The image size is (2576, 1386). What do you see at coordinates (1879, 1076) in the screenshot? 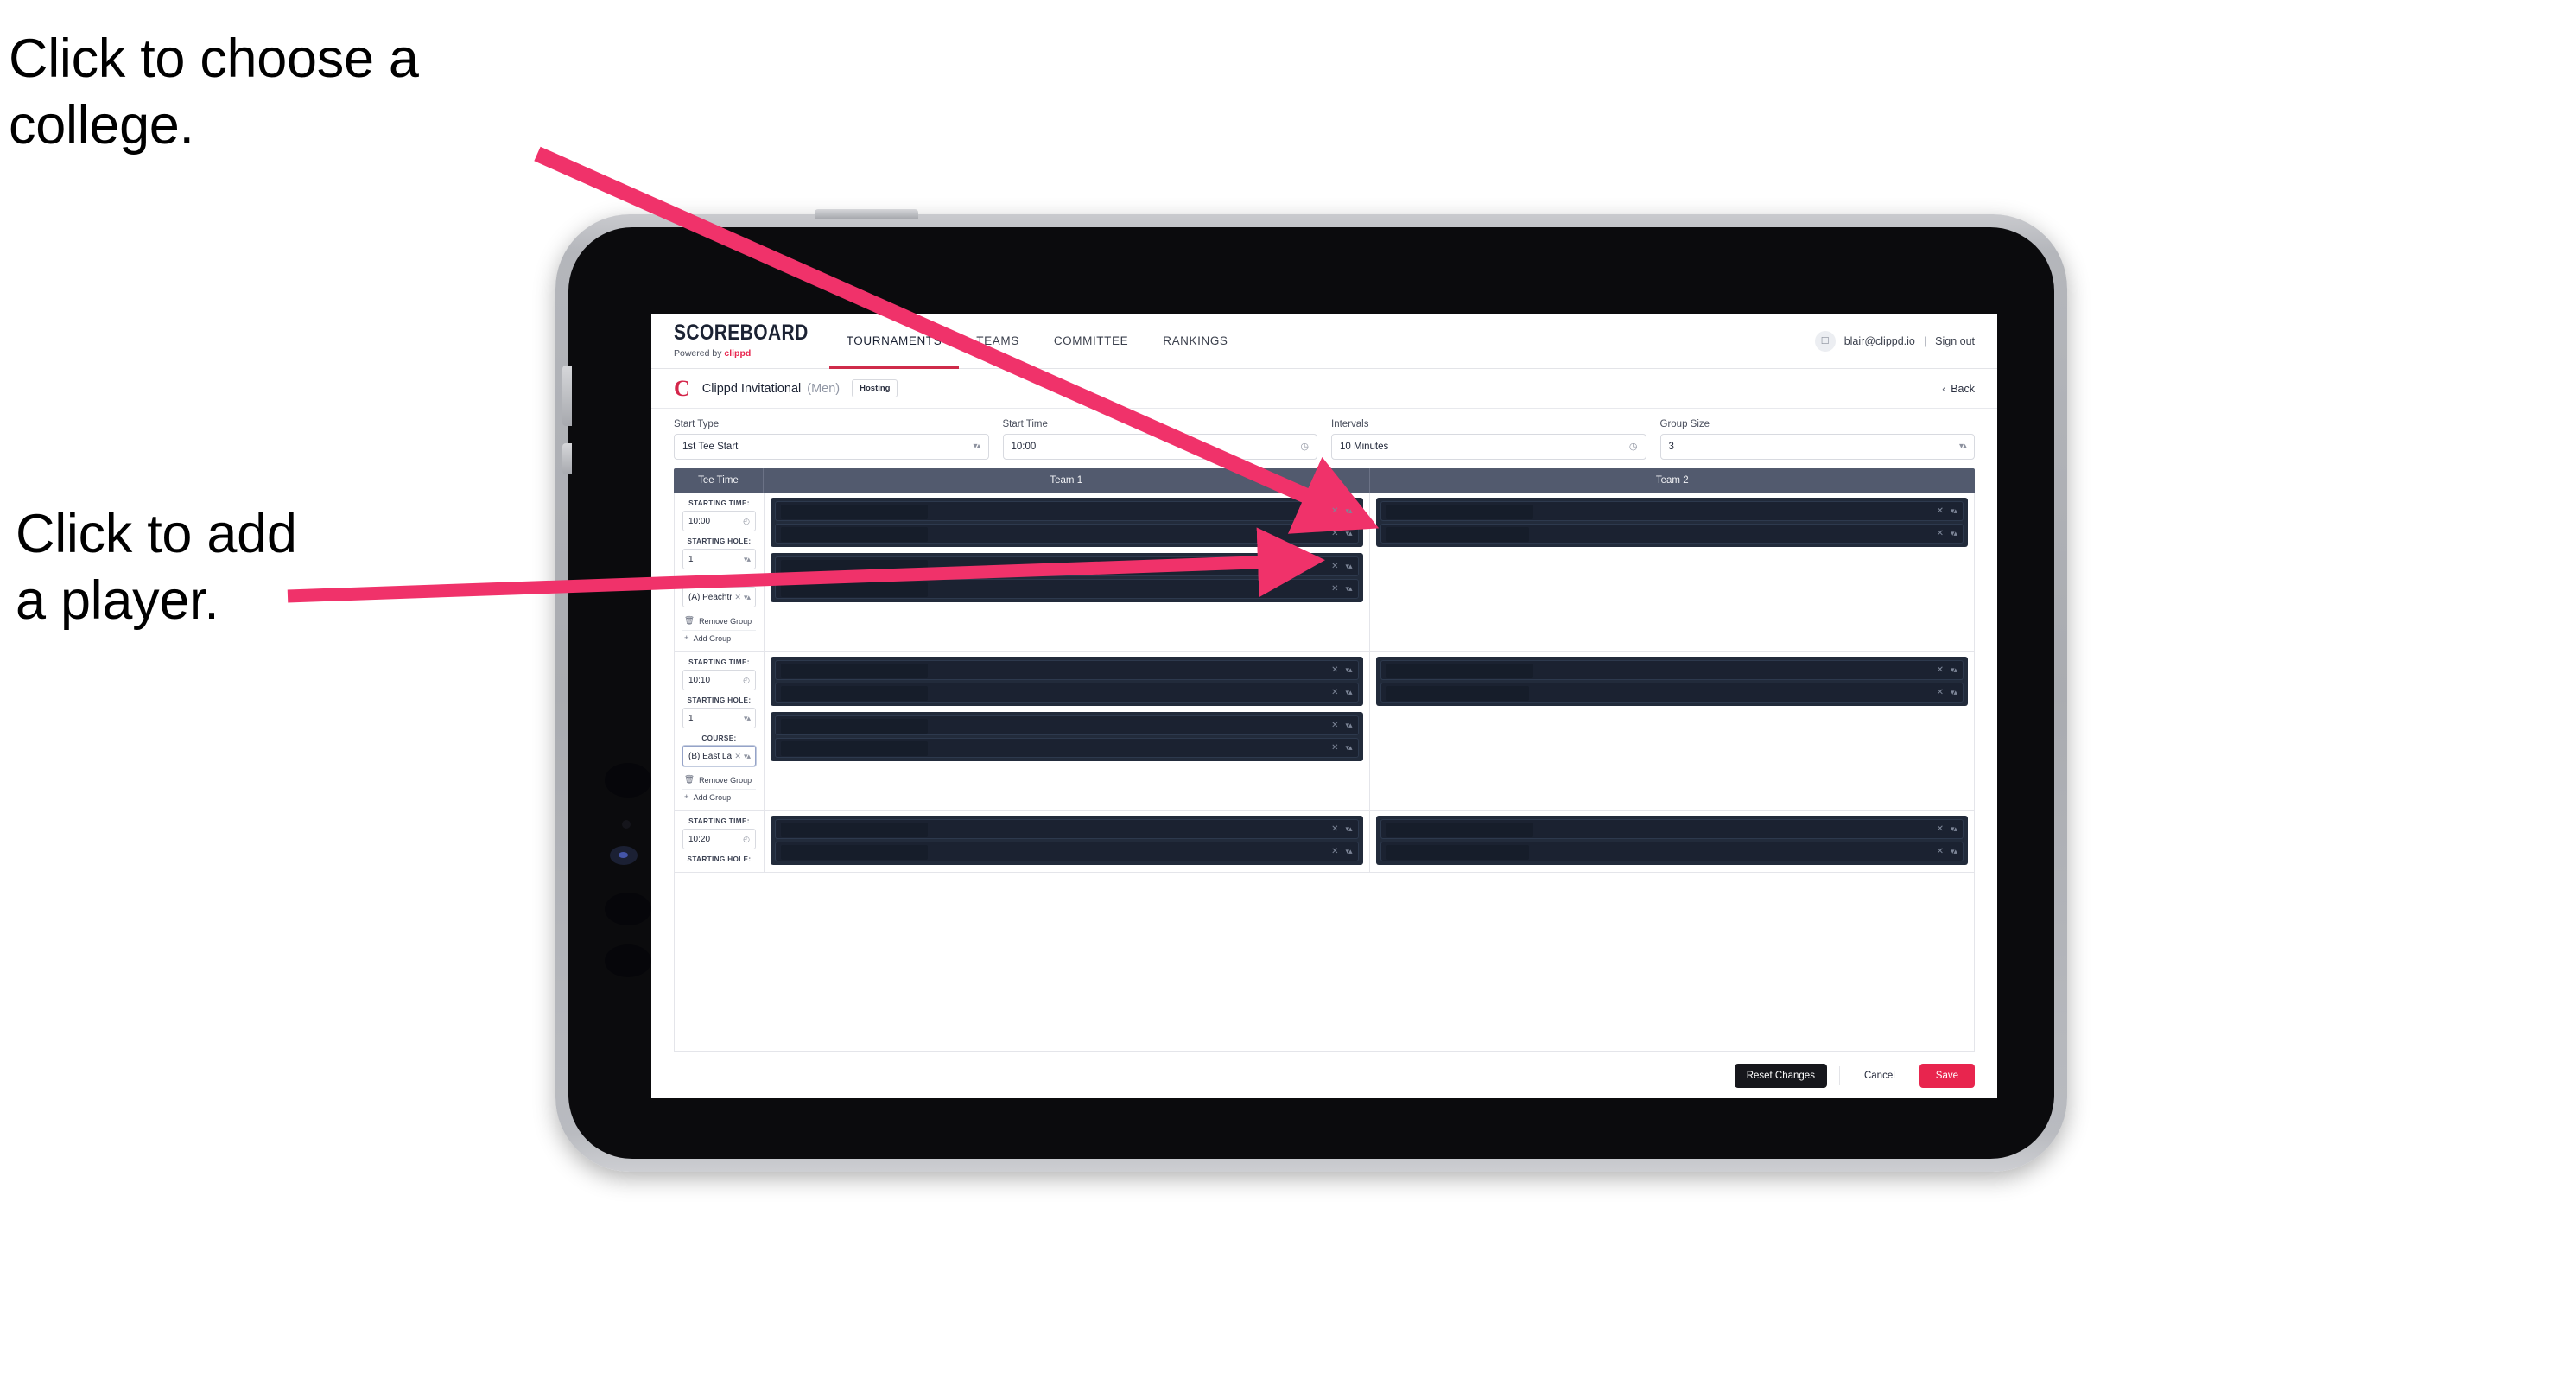
I see `cancel-button: Cancel` at bounding box center [1879, 1076].